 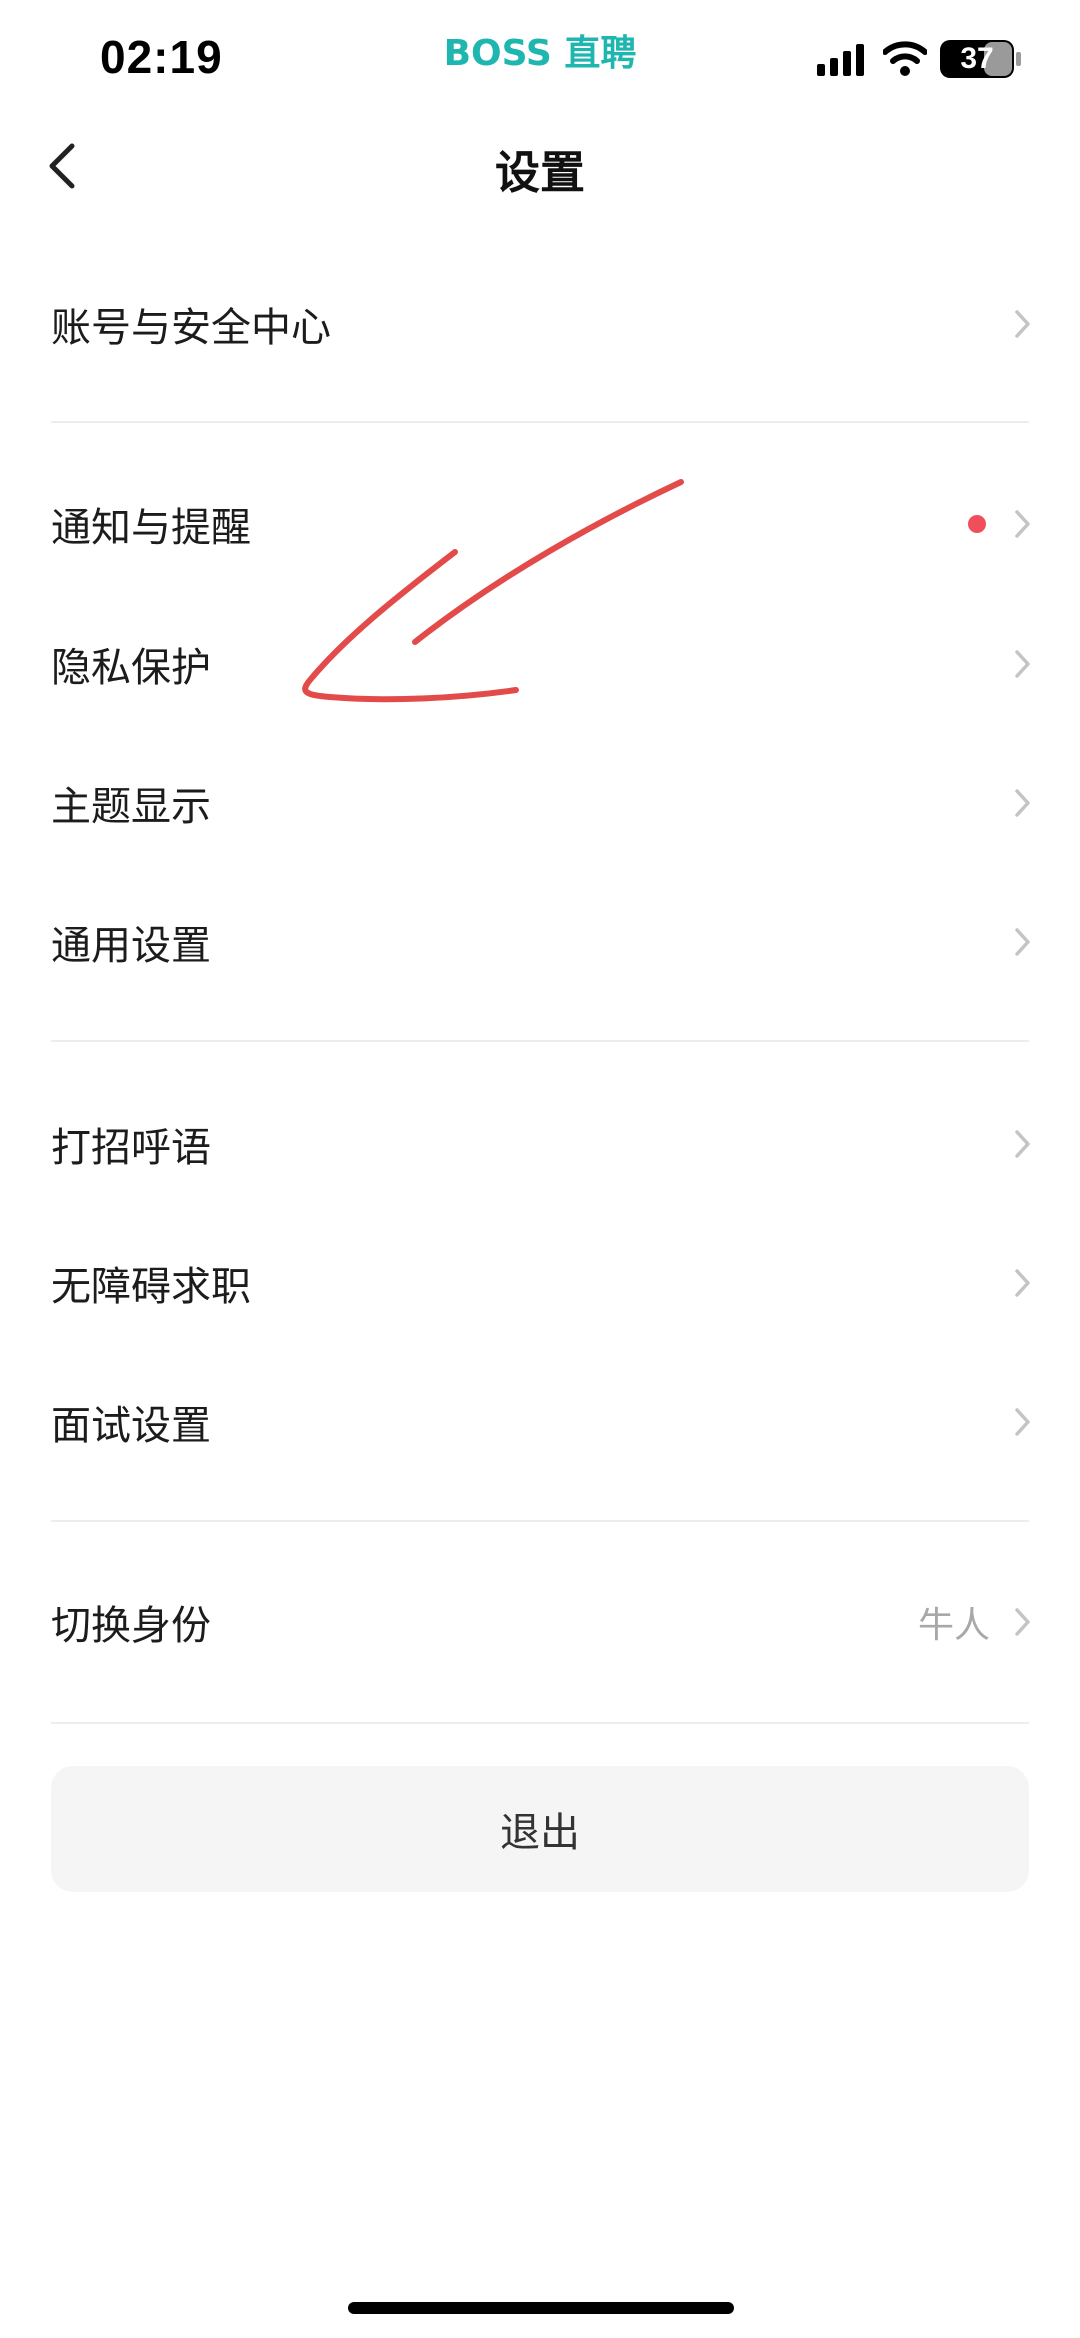 I want to click on settings-row-privacy: 隐私保护, so click(x=540, y=664).